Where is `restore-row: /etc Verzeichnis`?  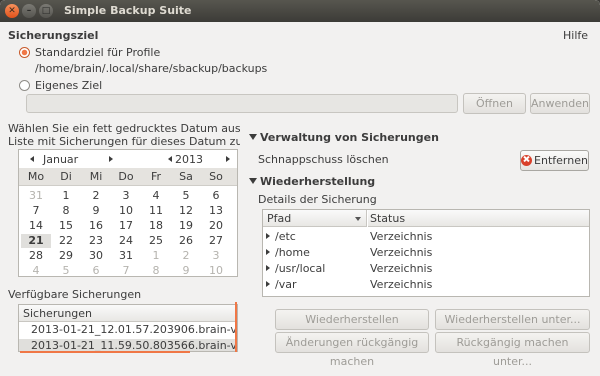 restore-row: /etc Verzeichnis is located at coordinates (426, 236).